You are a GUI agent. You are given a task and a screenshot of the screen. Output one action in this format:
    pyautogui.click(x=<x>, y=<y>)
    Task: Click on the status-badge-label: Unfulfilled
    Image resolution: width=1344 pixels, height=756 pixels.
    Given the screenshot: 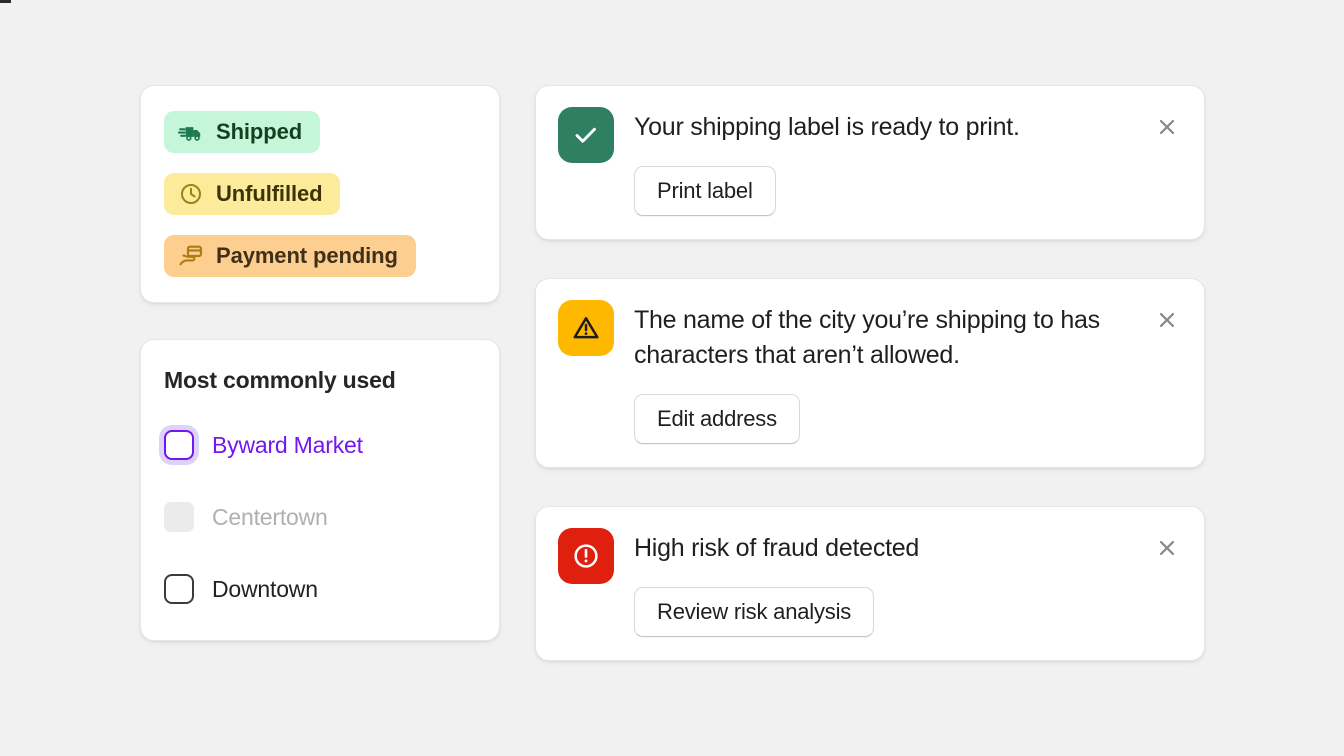 What is the action you would take?
    pyautogui.click(x=269, y=194)
    